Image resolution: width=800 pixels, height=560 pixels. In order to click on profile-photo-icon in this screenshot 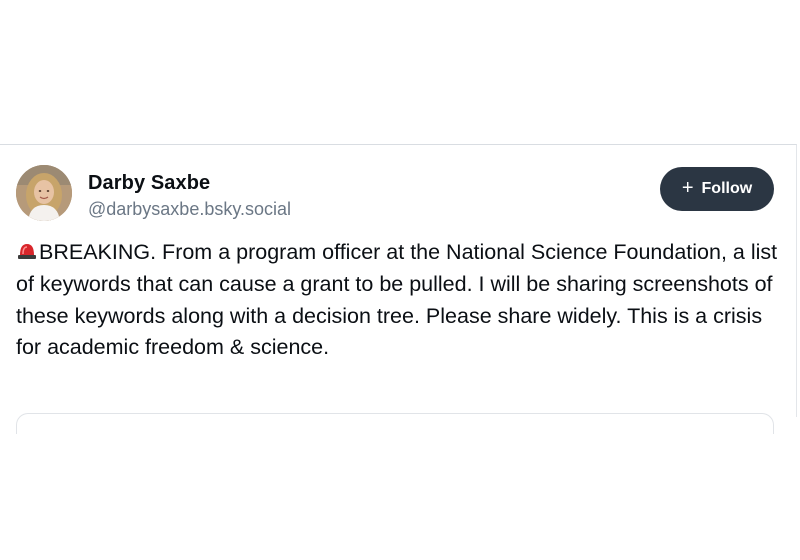, I will do `click(44, 193)`.